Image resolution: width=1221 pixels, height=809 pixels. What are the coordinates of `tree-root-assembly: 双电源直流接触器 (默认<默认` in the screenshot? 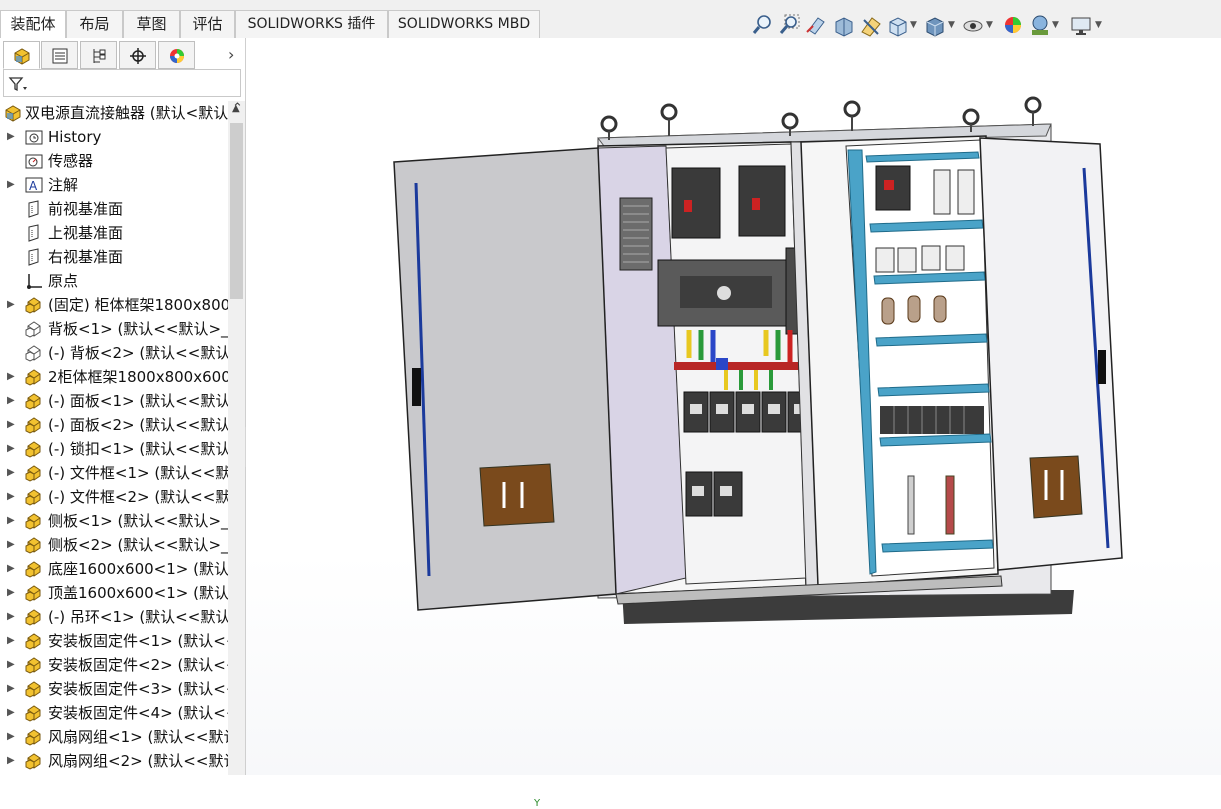 It's located at (114, 113).